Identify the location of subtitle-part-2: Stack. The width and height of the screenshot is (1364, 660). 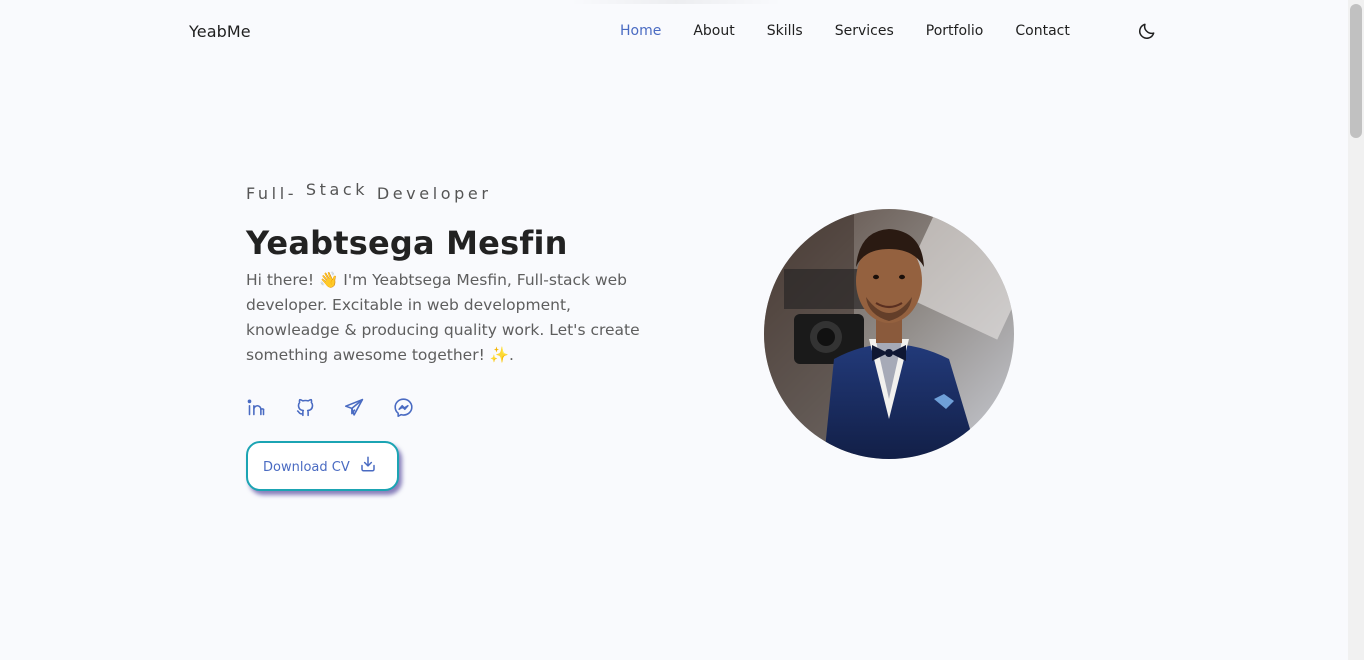
(337, 189).